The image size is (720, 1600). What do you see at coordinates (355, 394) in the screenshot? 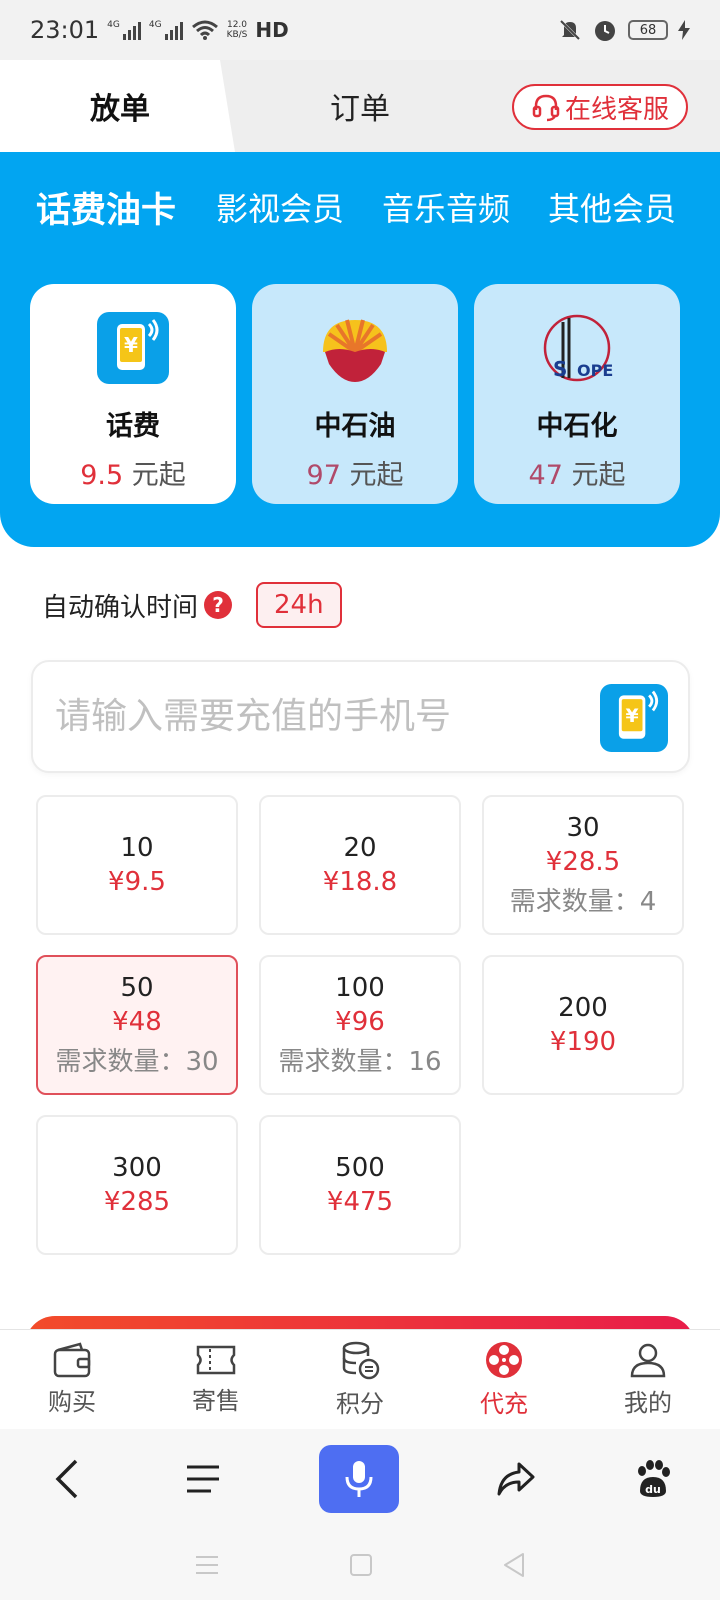
I see `card-petrochina: 中石油 97 元起` at bounding box center [355, 394].